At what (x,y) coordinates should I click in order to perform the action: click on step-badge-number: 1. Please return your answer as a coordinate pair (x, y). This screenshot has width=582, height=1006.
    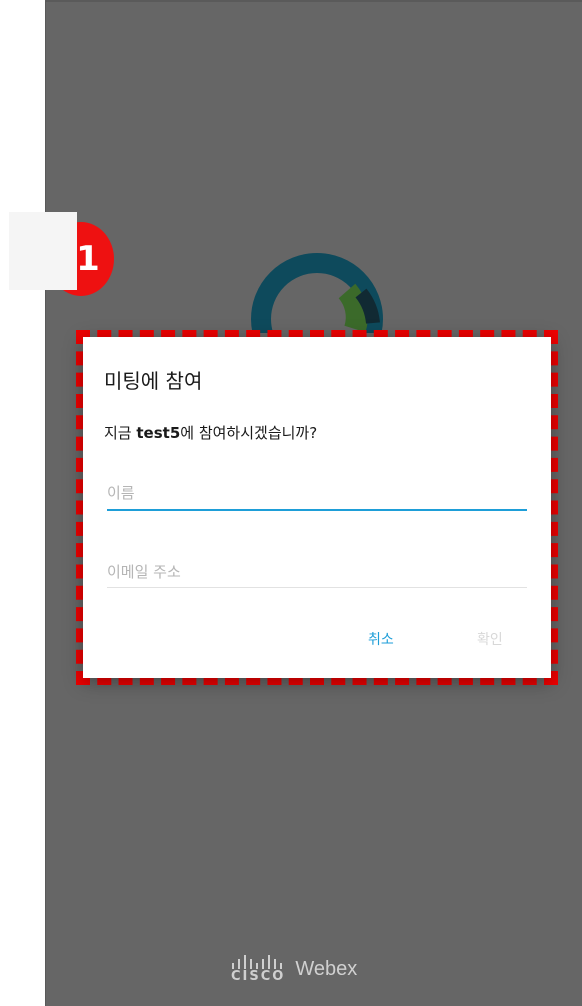
    Looking at the image, I should click on (88, 259).